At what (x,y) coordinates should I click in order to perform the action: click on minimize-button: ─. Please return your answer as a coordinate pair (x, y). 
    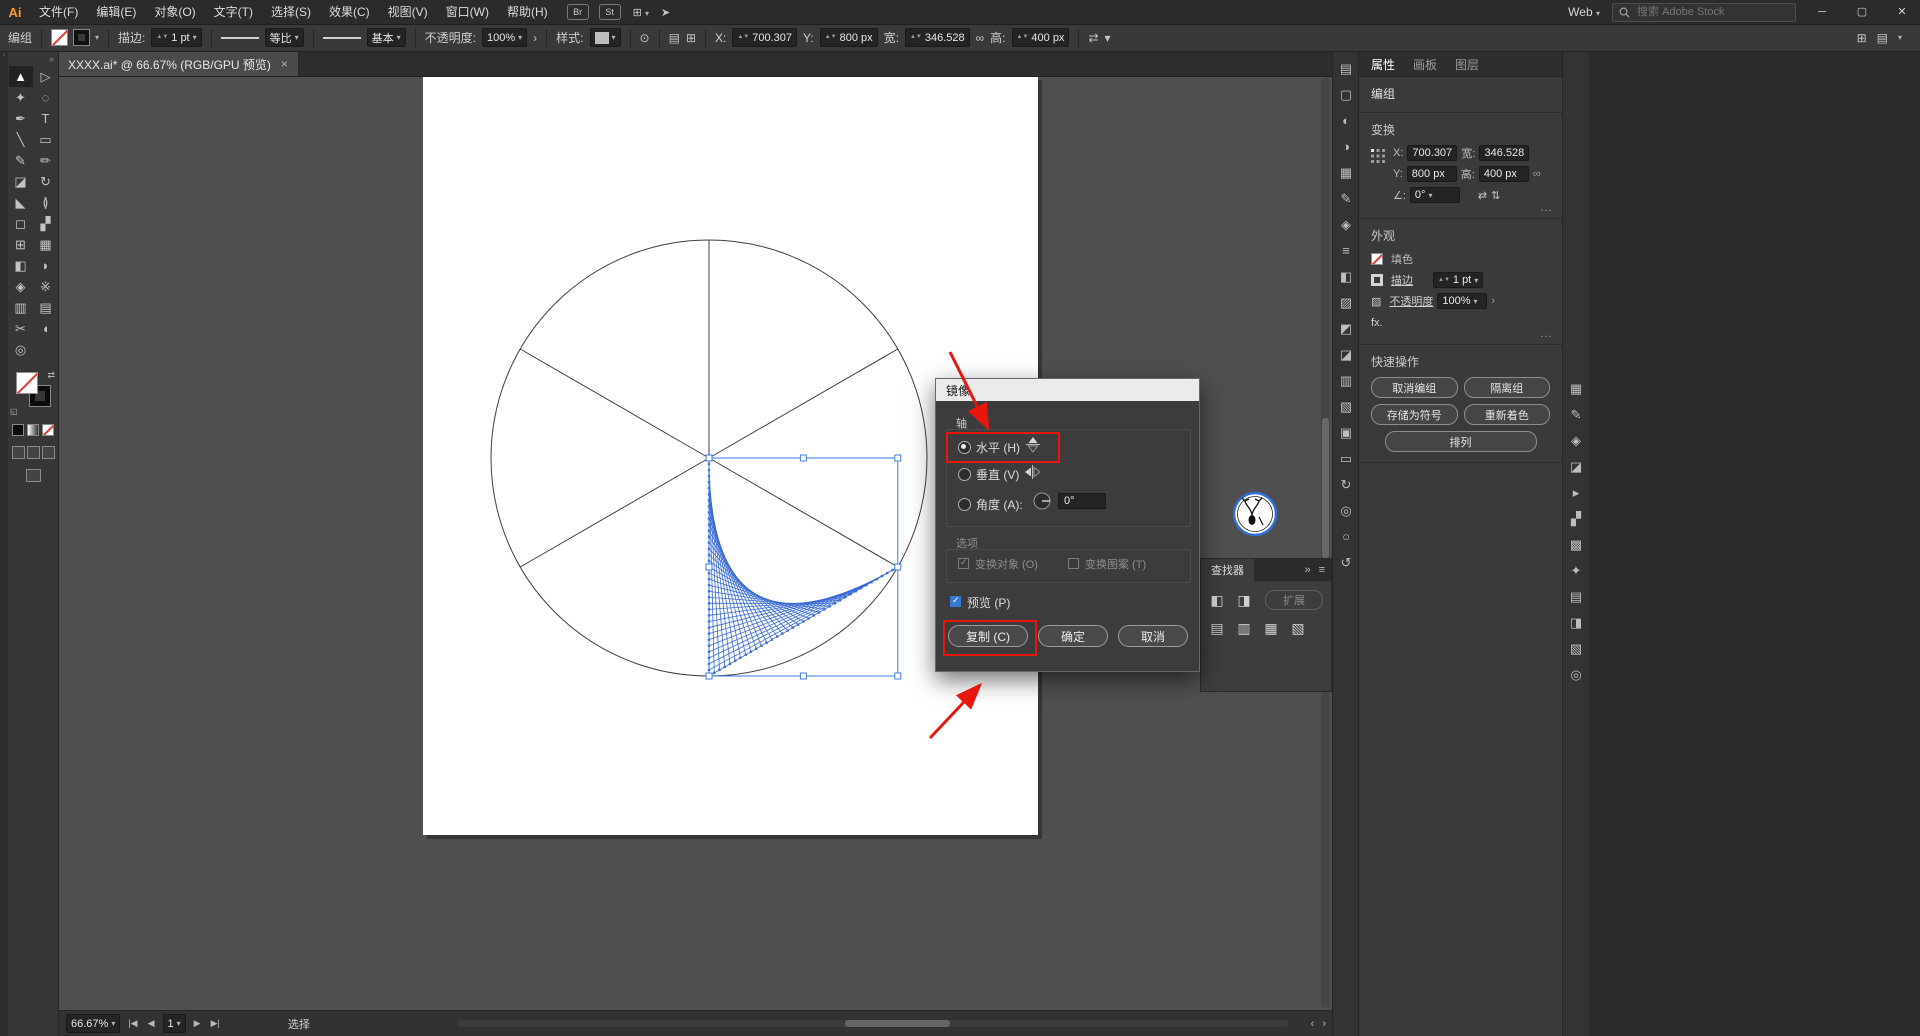
    Looking at the image, I should click on (1822, 12).